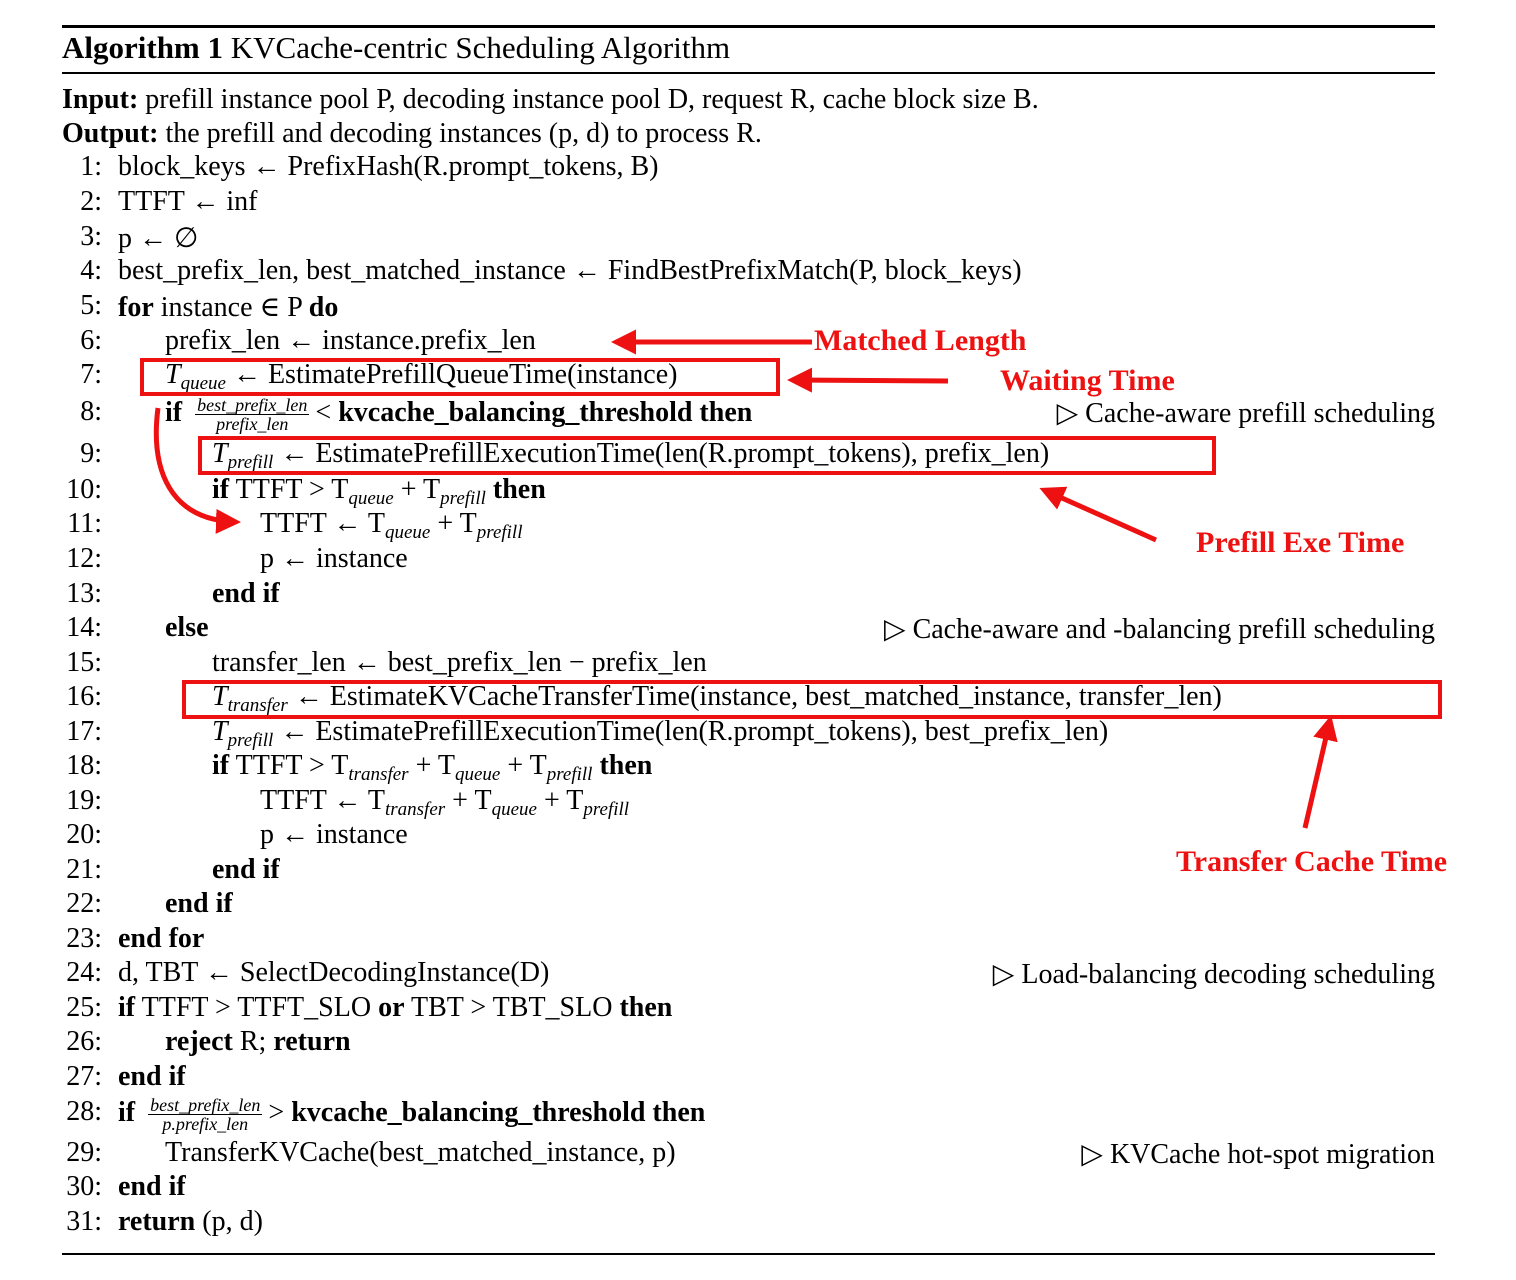 The height and width of the screenshot is (1280, 1516). Describe the element at coordinates (1320, 772) in the screenshot. I see `arrow-transfer-cache-time` at that location.